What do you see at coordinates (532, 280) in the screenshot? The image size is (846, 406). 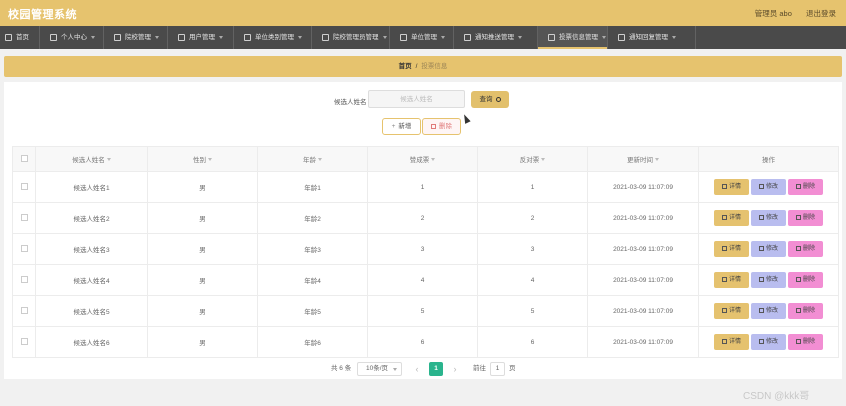 I see `cell-oppose: 4` at bounding box center [532, 280].